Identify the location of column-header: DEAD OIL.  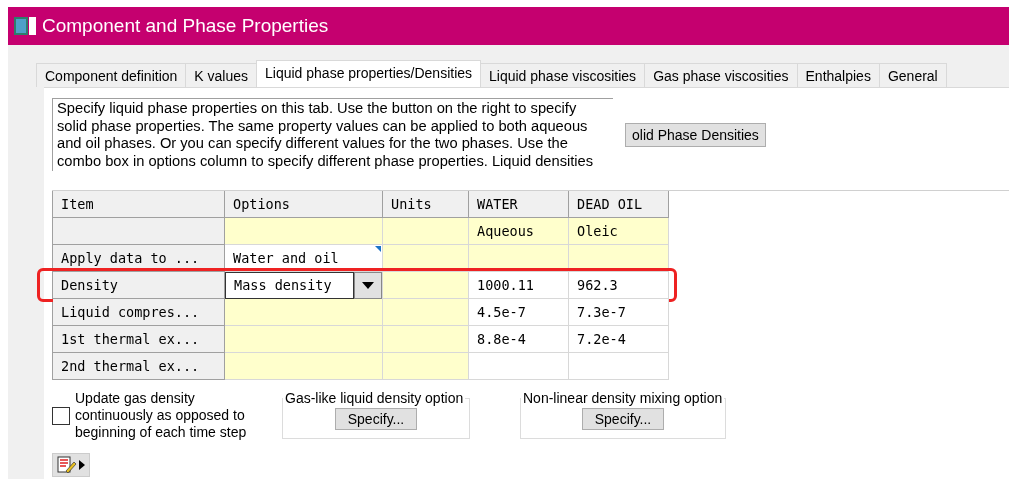
(619, 204).